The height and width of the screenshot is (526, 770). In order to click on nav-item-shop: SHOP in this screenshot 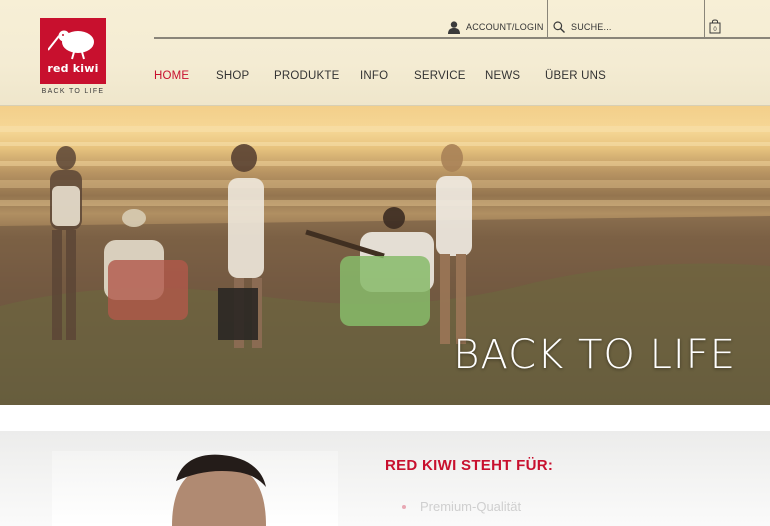, I will do `click(232, 76)`.